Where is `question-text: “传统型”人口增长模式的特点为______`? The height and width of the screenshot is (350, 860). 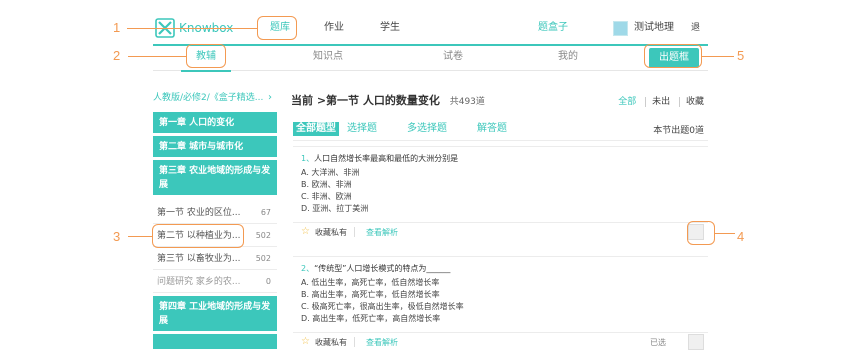
question-text: “传统型”人口增长模式的特点为______ is located at coordinates (382, 268).